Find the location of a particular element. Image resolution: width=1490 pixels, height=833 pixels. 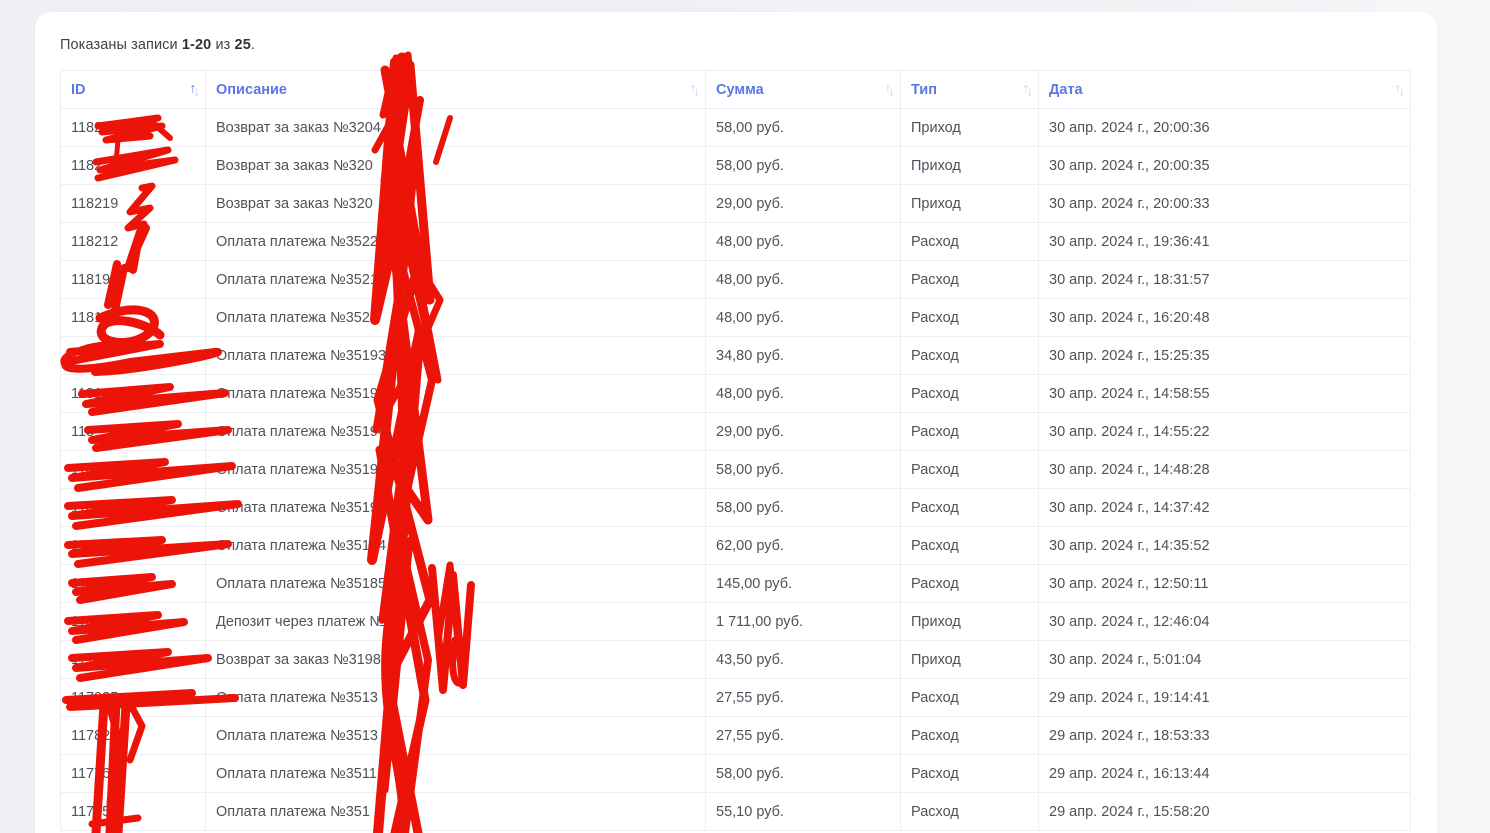

cell-id: 11776 is located at coordinates (133, 773).